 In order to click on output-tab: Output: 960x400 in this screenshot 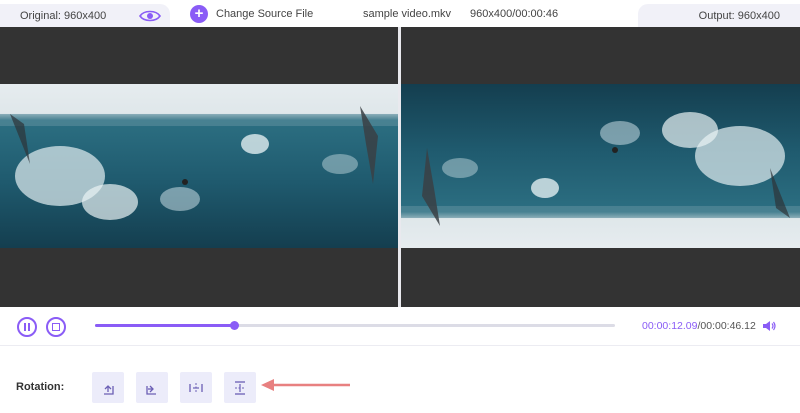, I will do `click(719, 16)`.